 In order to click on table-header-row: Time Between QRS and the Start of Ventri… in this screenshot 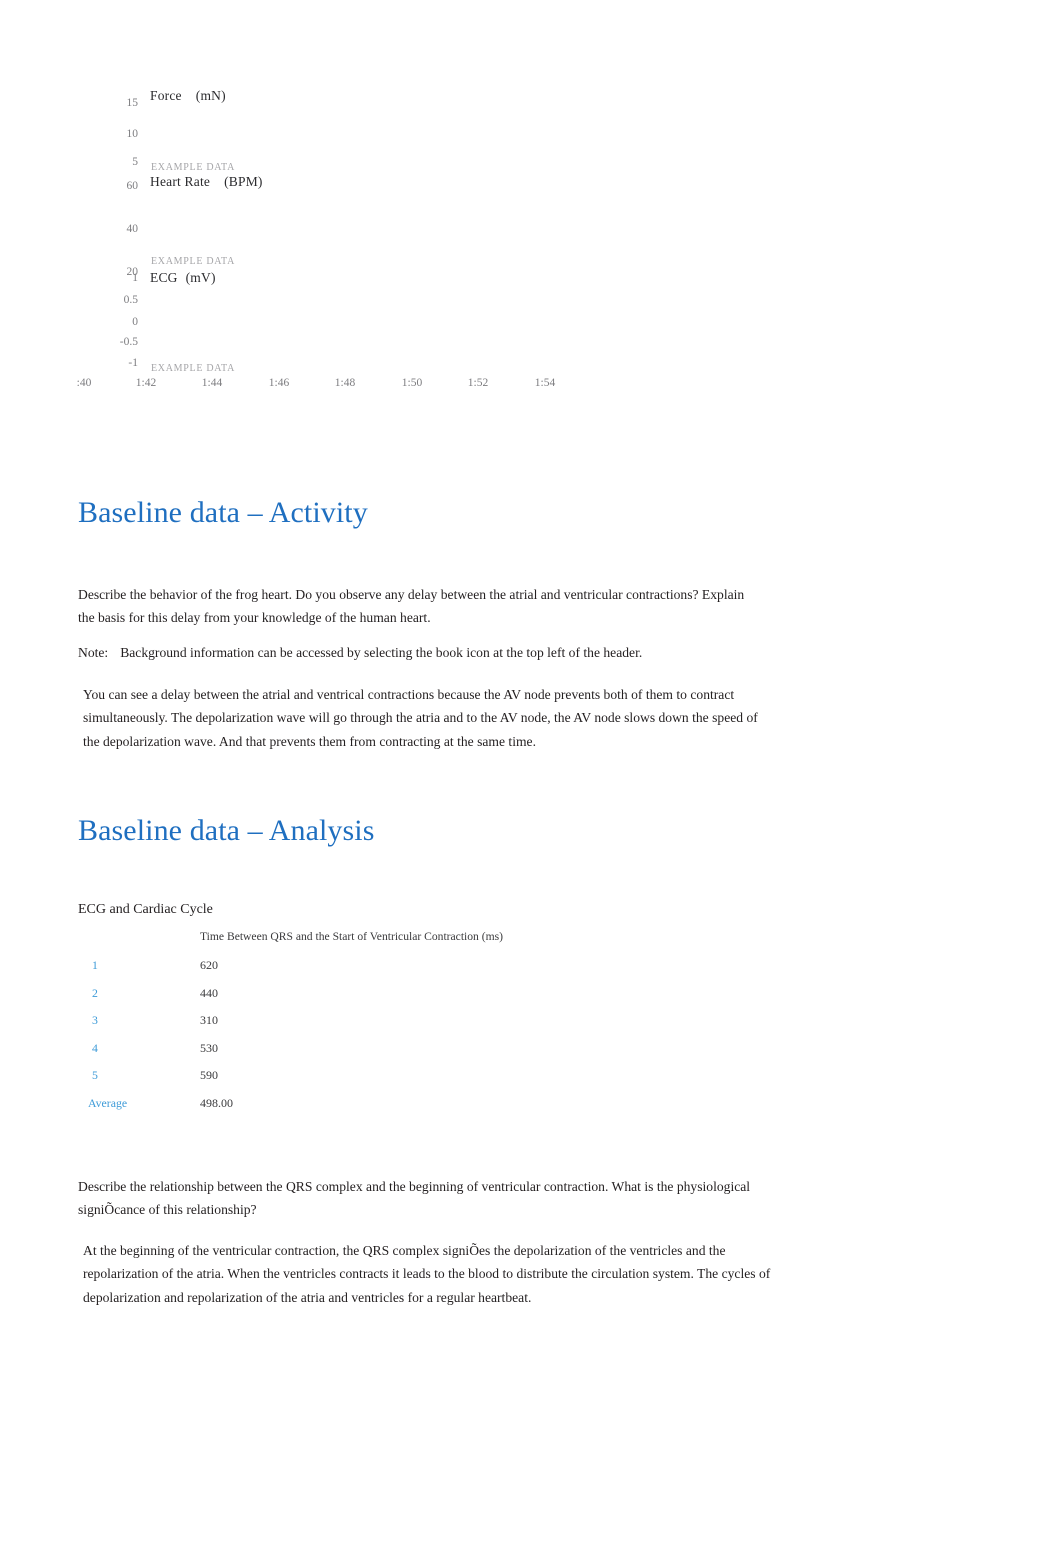, I will do `click(358, 941)`.